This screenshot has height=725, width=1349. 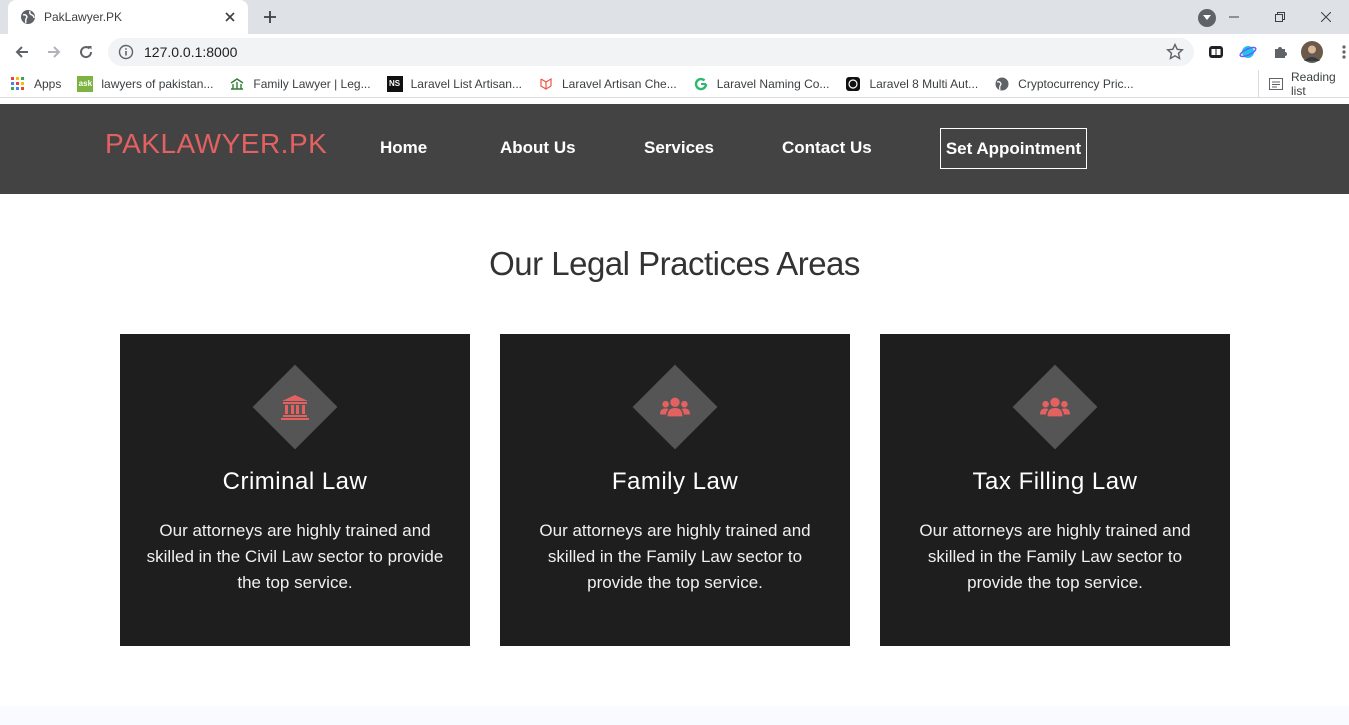 I want to click on nav-contact-us: Contact Us, so click(x=827, y=148).